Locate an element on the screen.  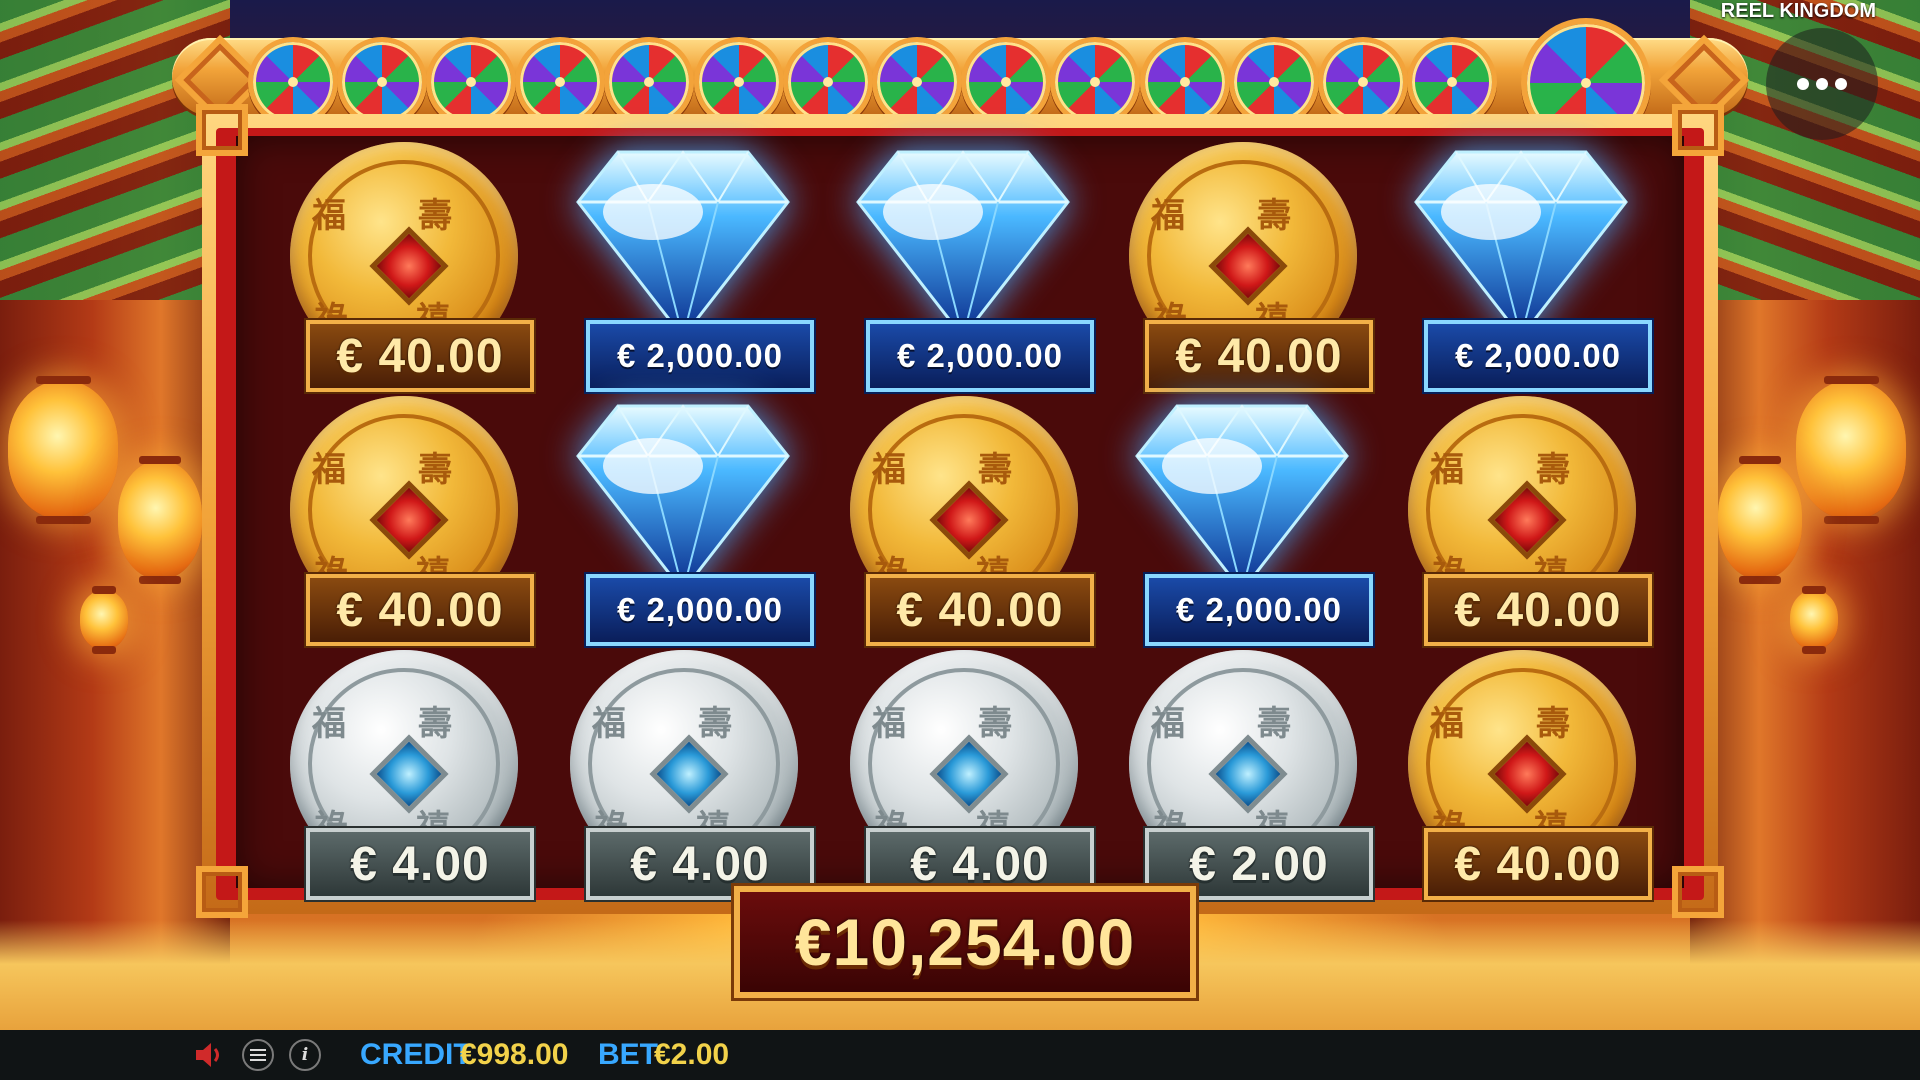
more-options-button is located at coordinates (1822, 84).